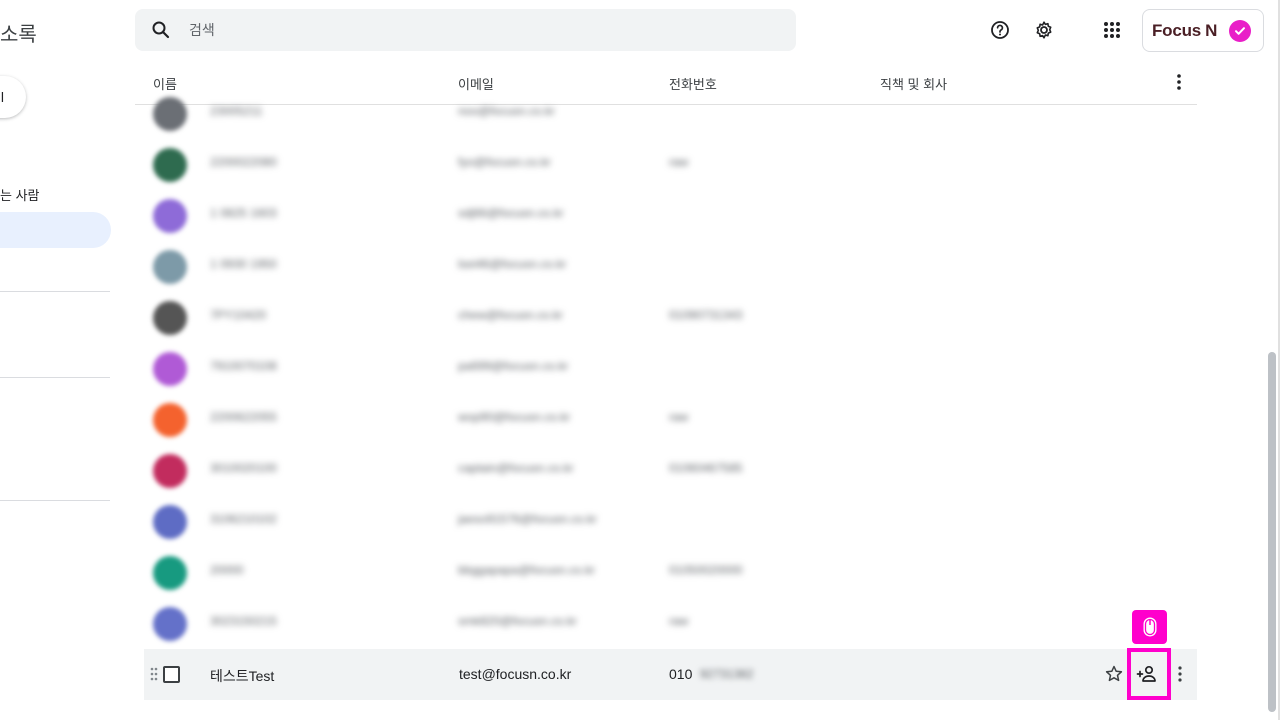 Image resolution: width=1280 pixels, height=720 pixels. Describe the element at coordinates (238, 315) in the screenshot. I see `contact-name: 7PY10420` at that location.